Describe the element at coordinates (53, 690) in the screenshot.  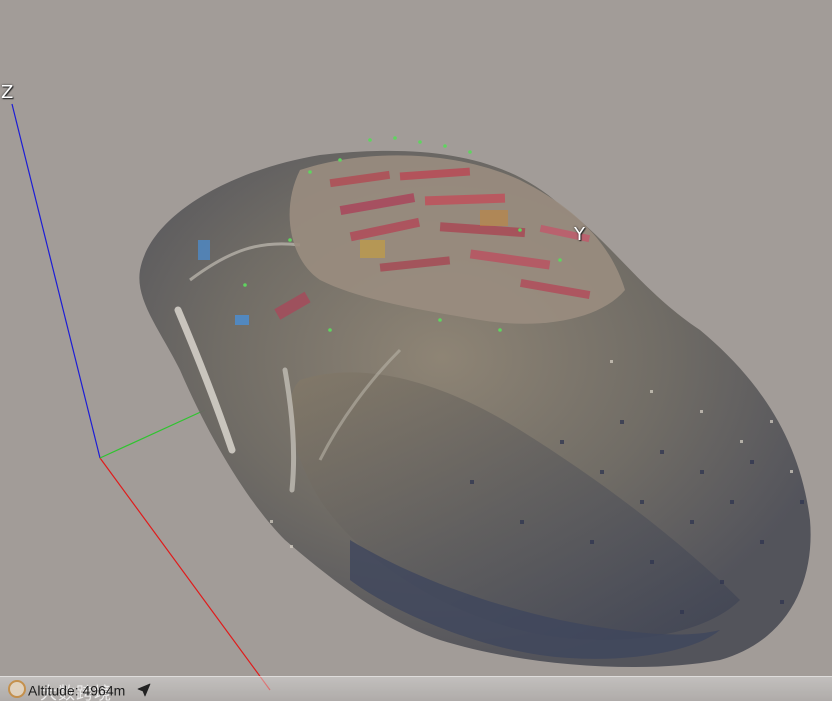
I see `altitude-label: Altitude:` at that location.